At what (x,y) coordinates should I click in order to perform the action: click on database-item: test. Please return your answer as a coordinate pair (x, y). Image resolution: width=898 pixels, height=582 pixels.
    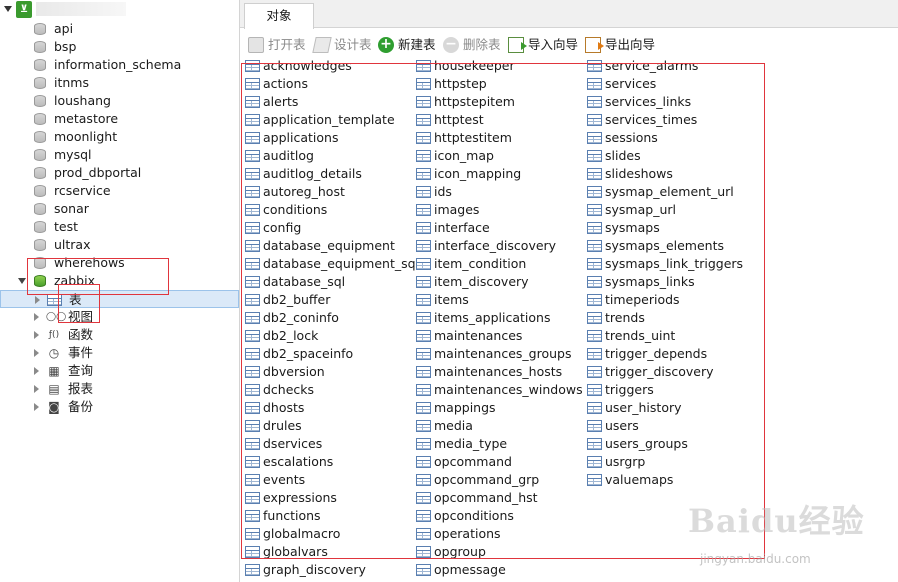
    Looking at the image, I should click on (119, 227).